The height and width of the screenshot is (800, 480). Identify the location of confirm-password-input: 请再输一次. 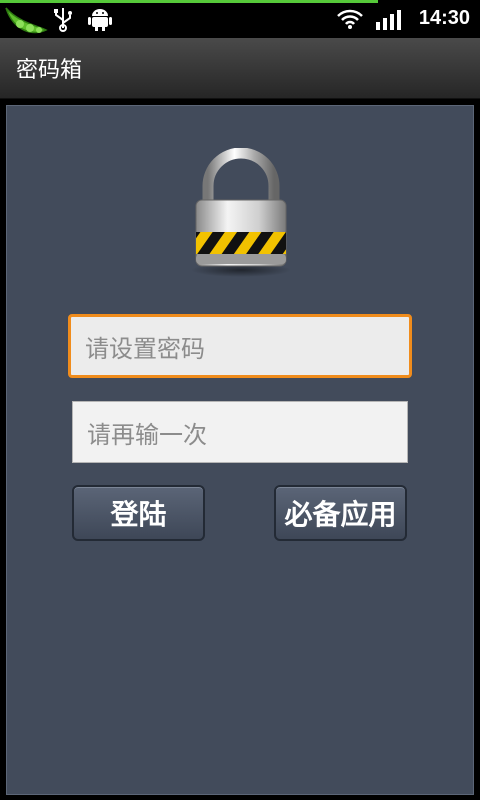
(240, 432).